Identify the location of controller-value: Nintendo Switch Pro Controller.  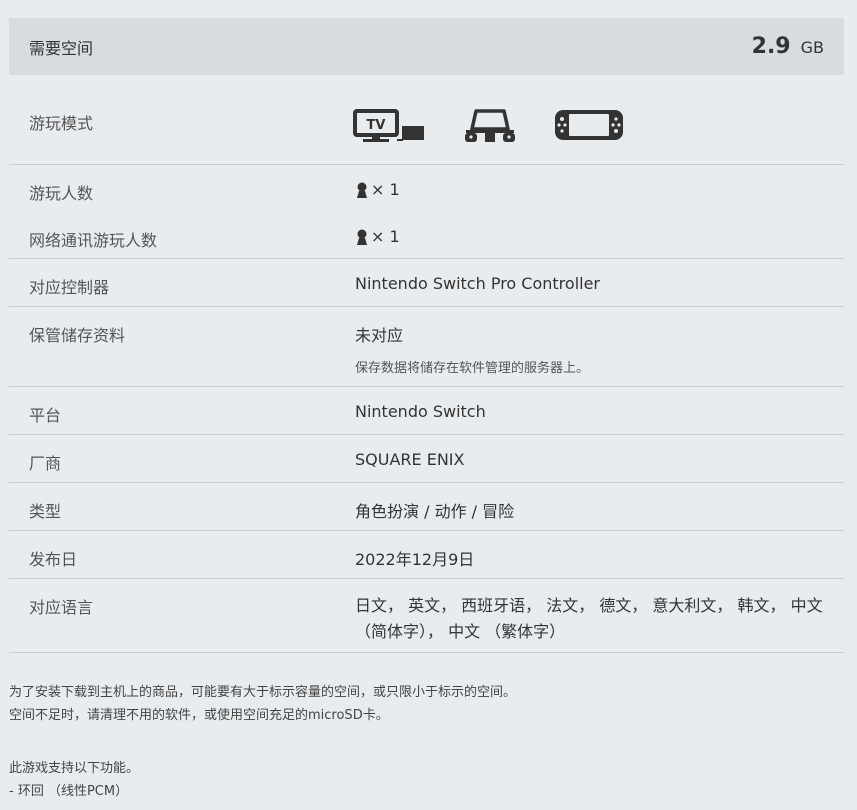
(477, 283).